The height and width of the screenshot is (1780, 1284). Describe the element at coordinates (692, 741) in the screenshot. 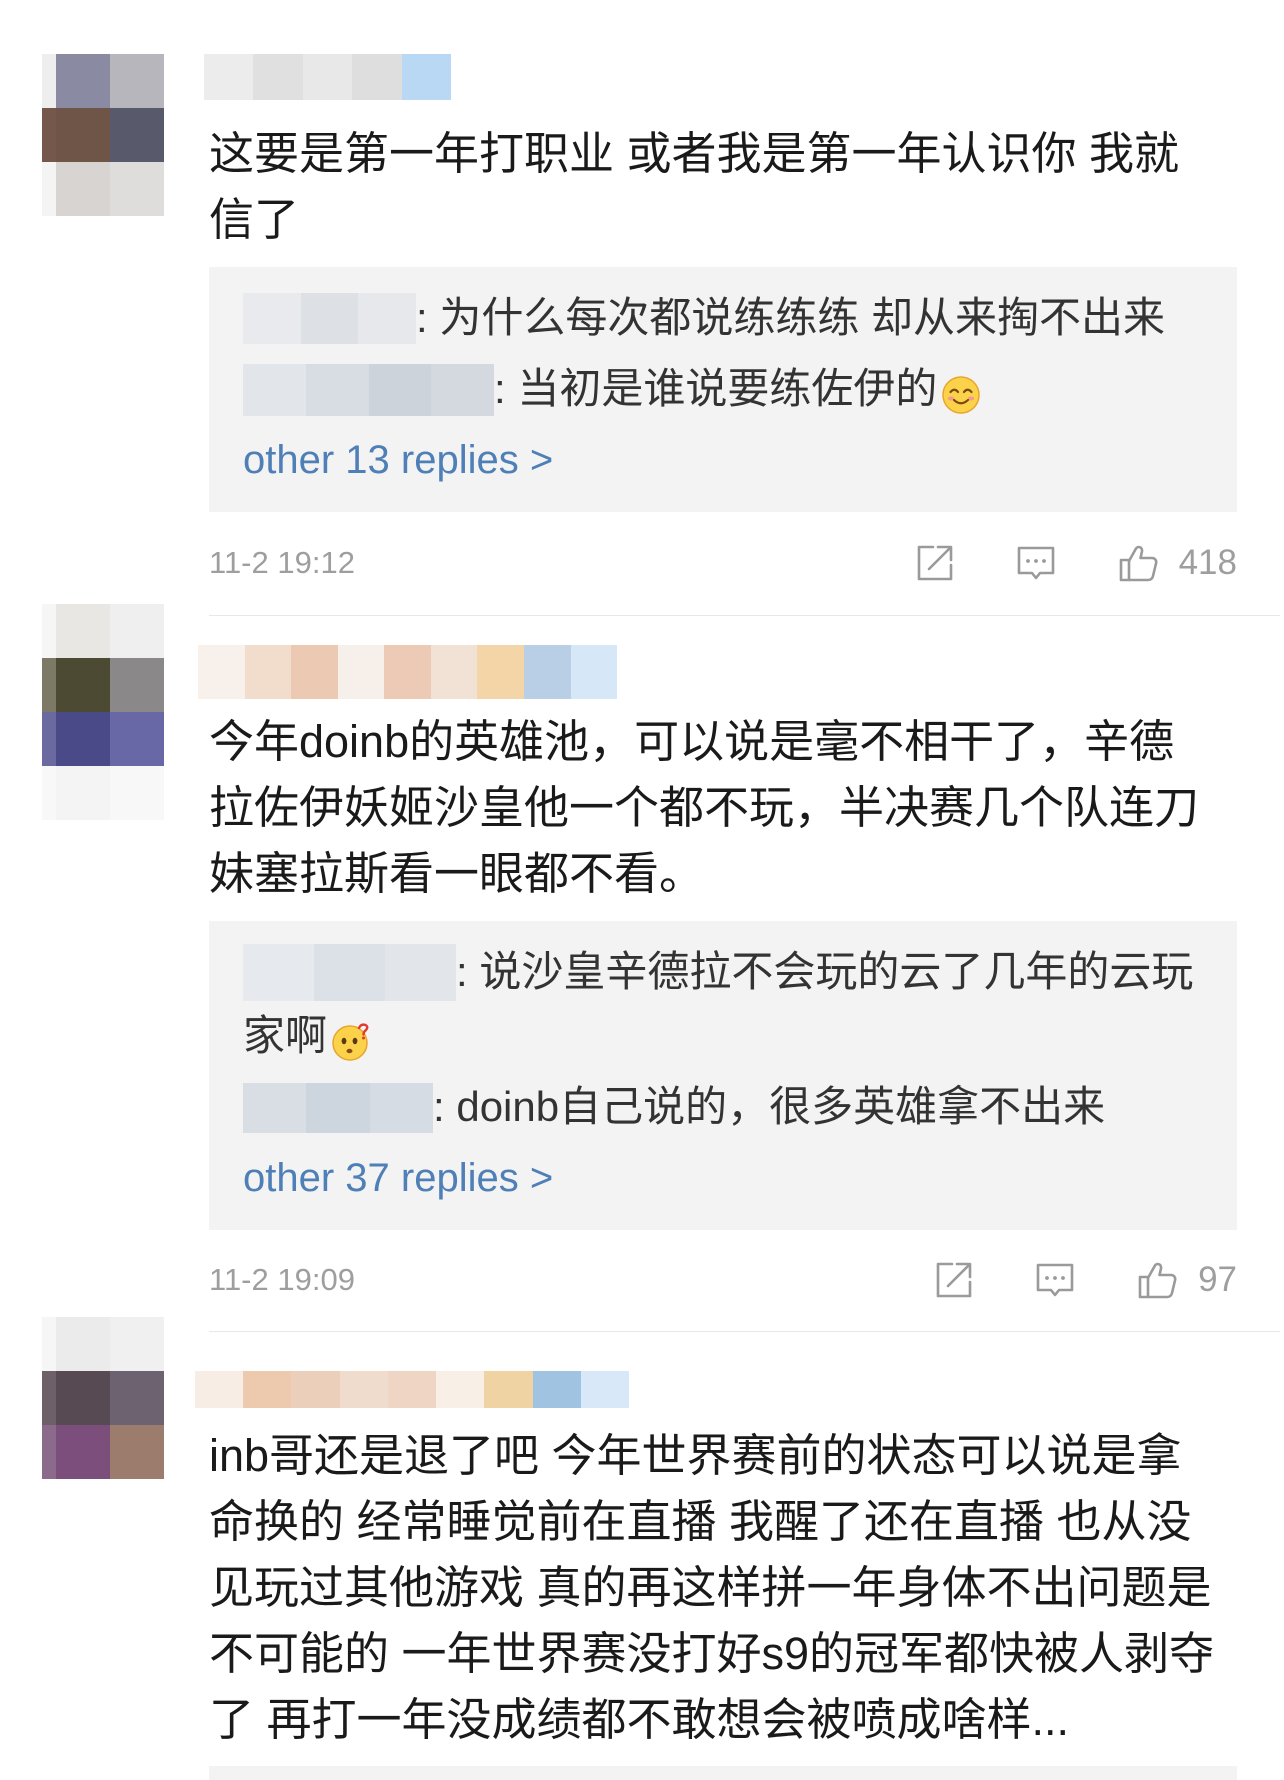

I see `comment-text-line: 今年doinb的英雄池，可以说是毫不相干了，辛德` at that location.